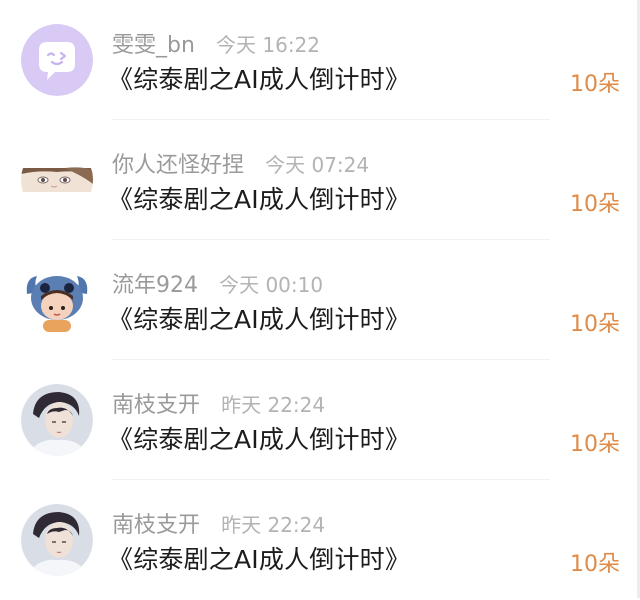 The width and height of the screenshot is (640, 600). What do you see at coordinates (317, 165) in the screenshot?
I see `timestamp: 今天 07:24` at bounding box center [317, 165].